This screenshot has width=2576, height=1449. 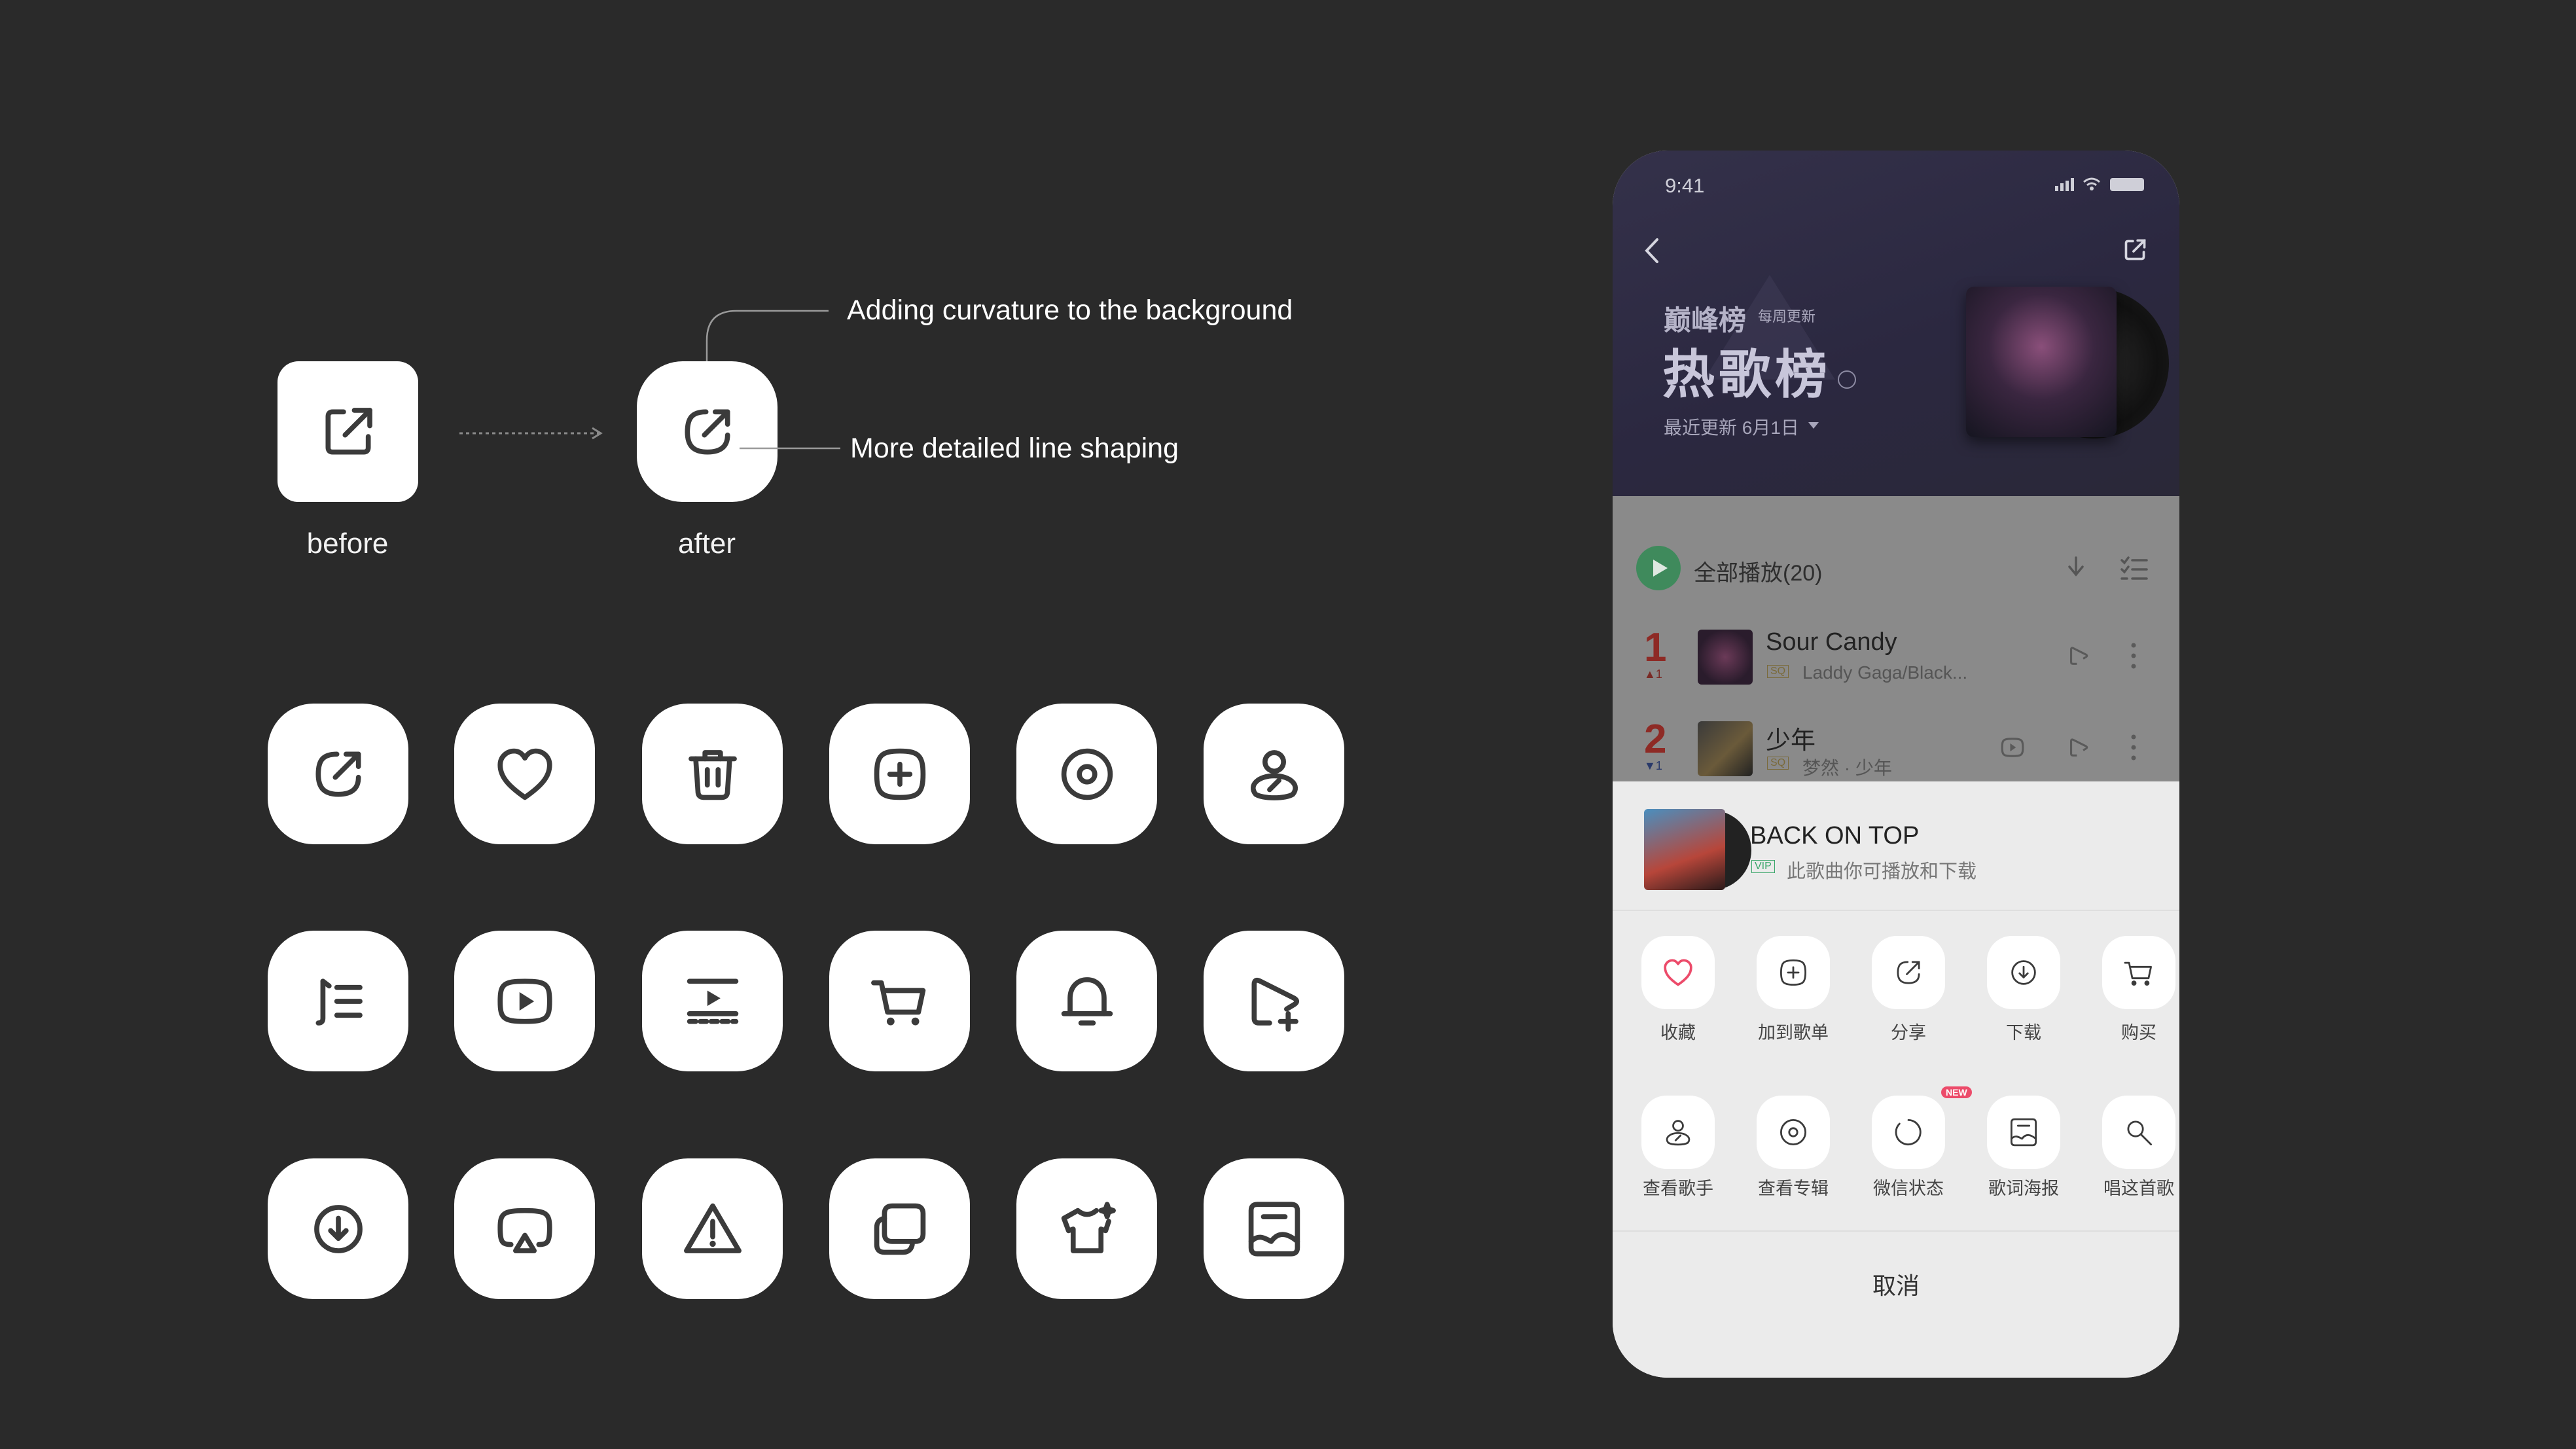 What do you see at coordinates (2134, 568) in the screenshot?
I see `multi-select-icon` at bounding box center [2134, 568].